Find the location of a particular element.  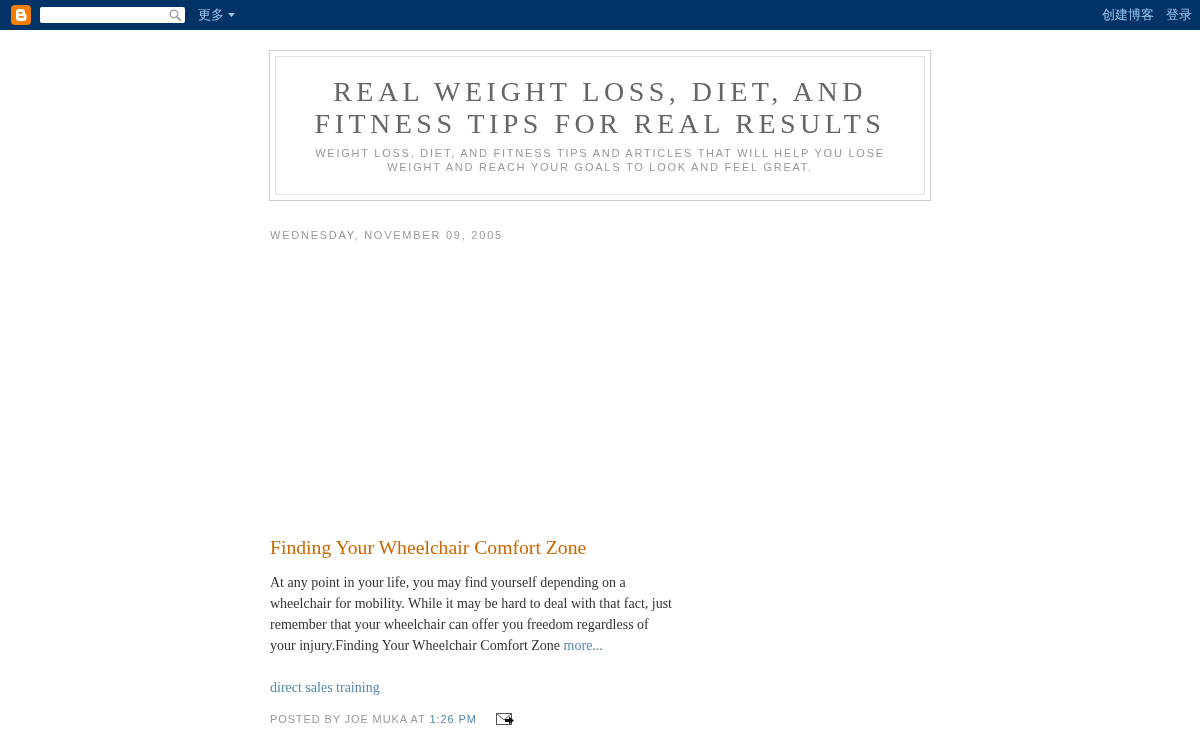

post-byline: POSTED BY JOE MUKA AT is located at coordinates (348, 719).